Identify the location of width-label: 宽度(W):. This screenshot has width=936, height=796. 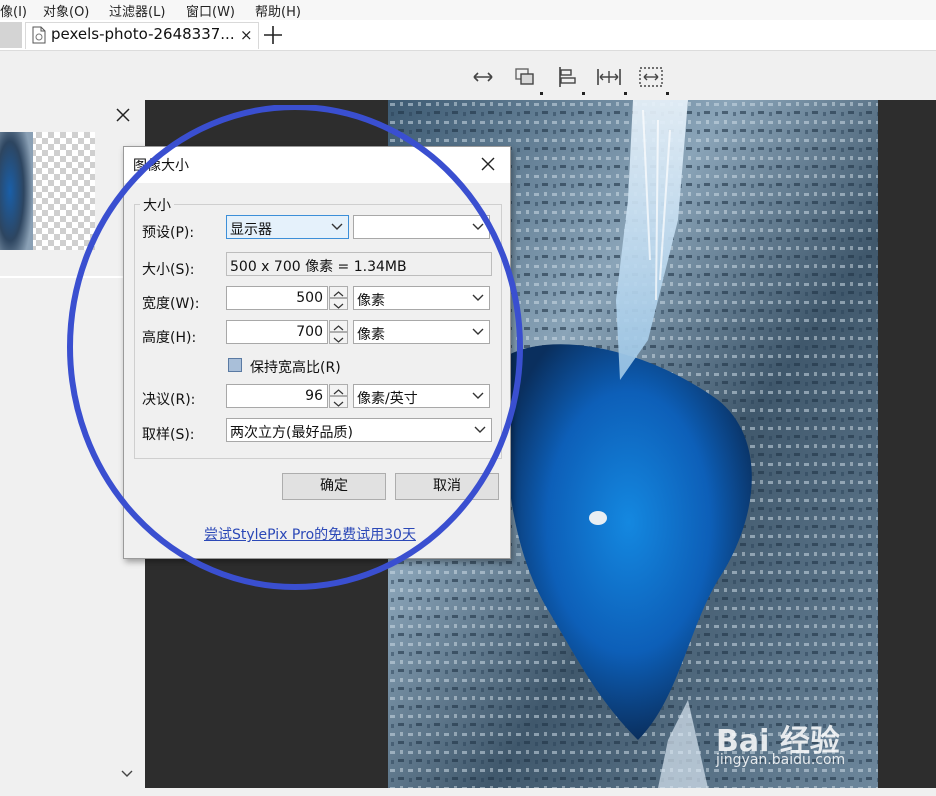
(171, 304).